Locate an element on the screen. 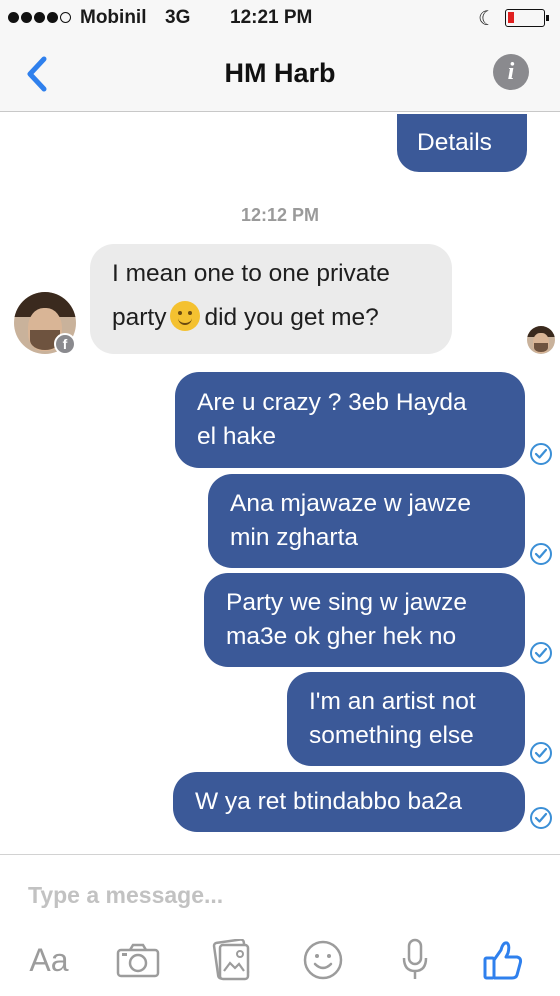  message-text-line: W ya ret btindabbo ba2a is located at coordinates (328, 801).